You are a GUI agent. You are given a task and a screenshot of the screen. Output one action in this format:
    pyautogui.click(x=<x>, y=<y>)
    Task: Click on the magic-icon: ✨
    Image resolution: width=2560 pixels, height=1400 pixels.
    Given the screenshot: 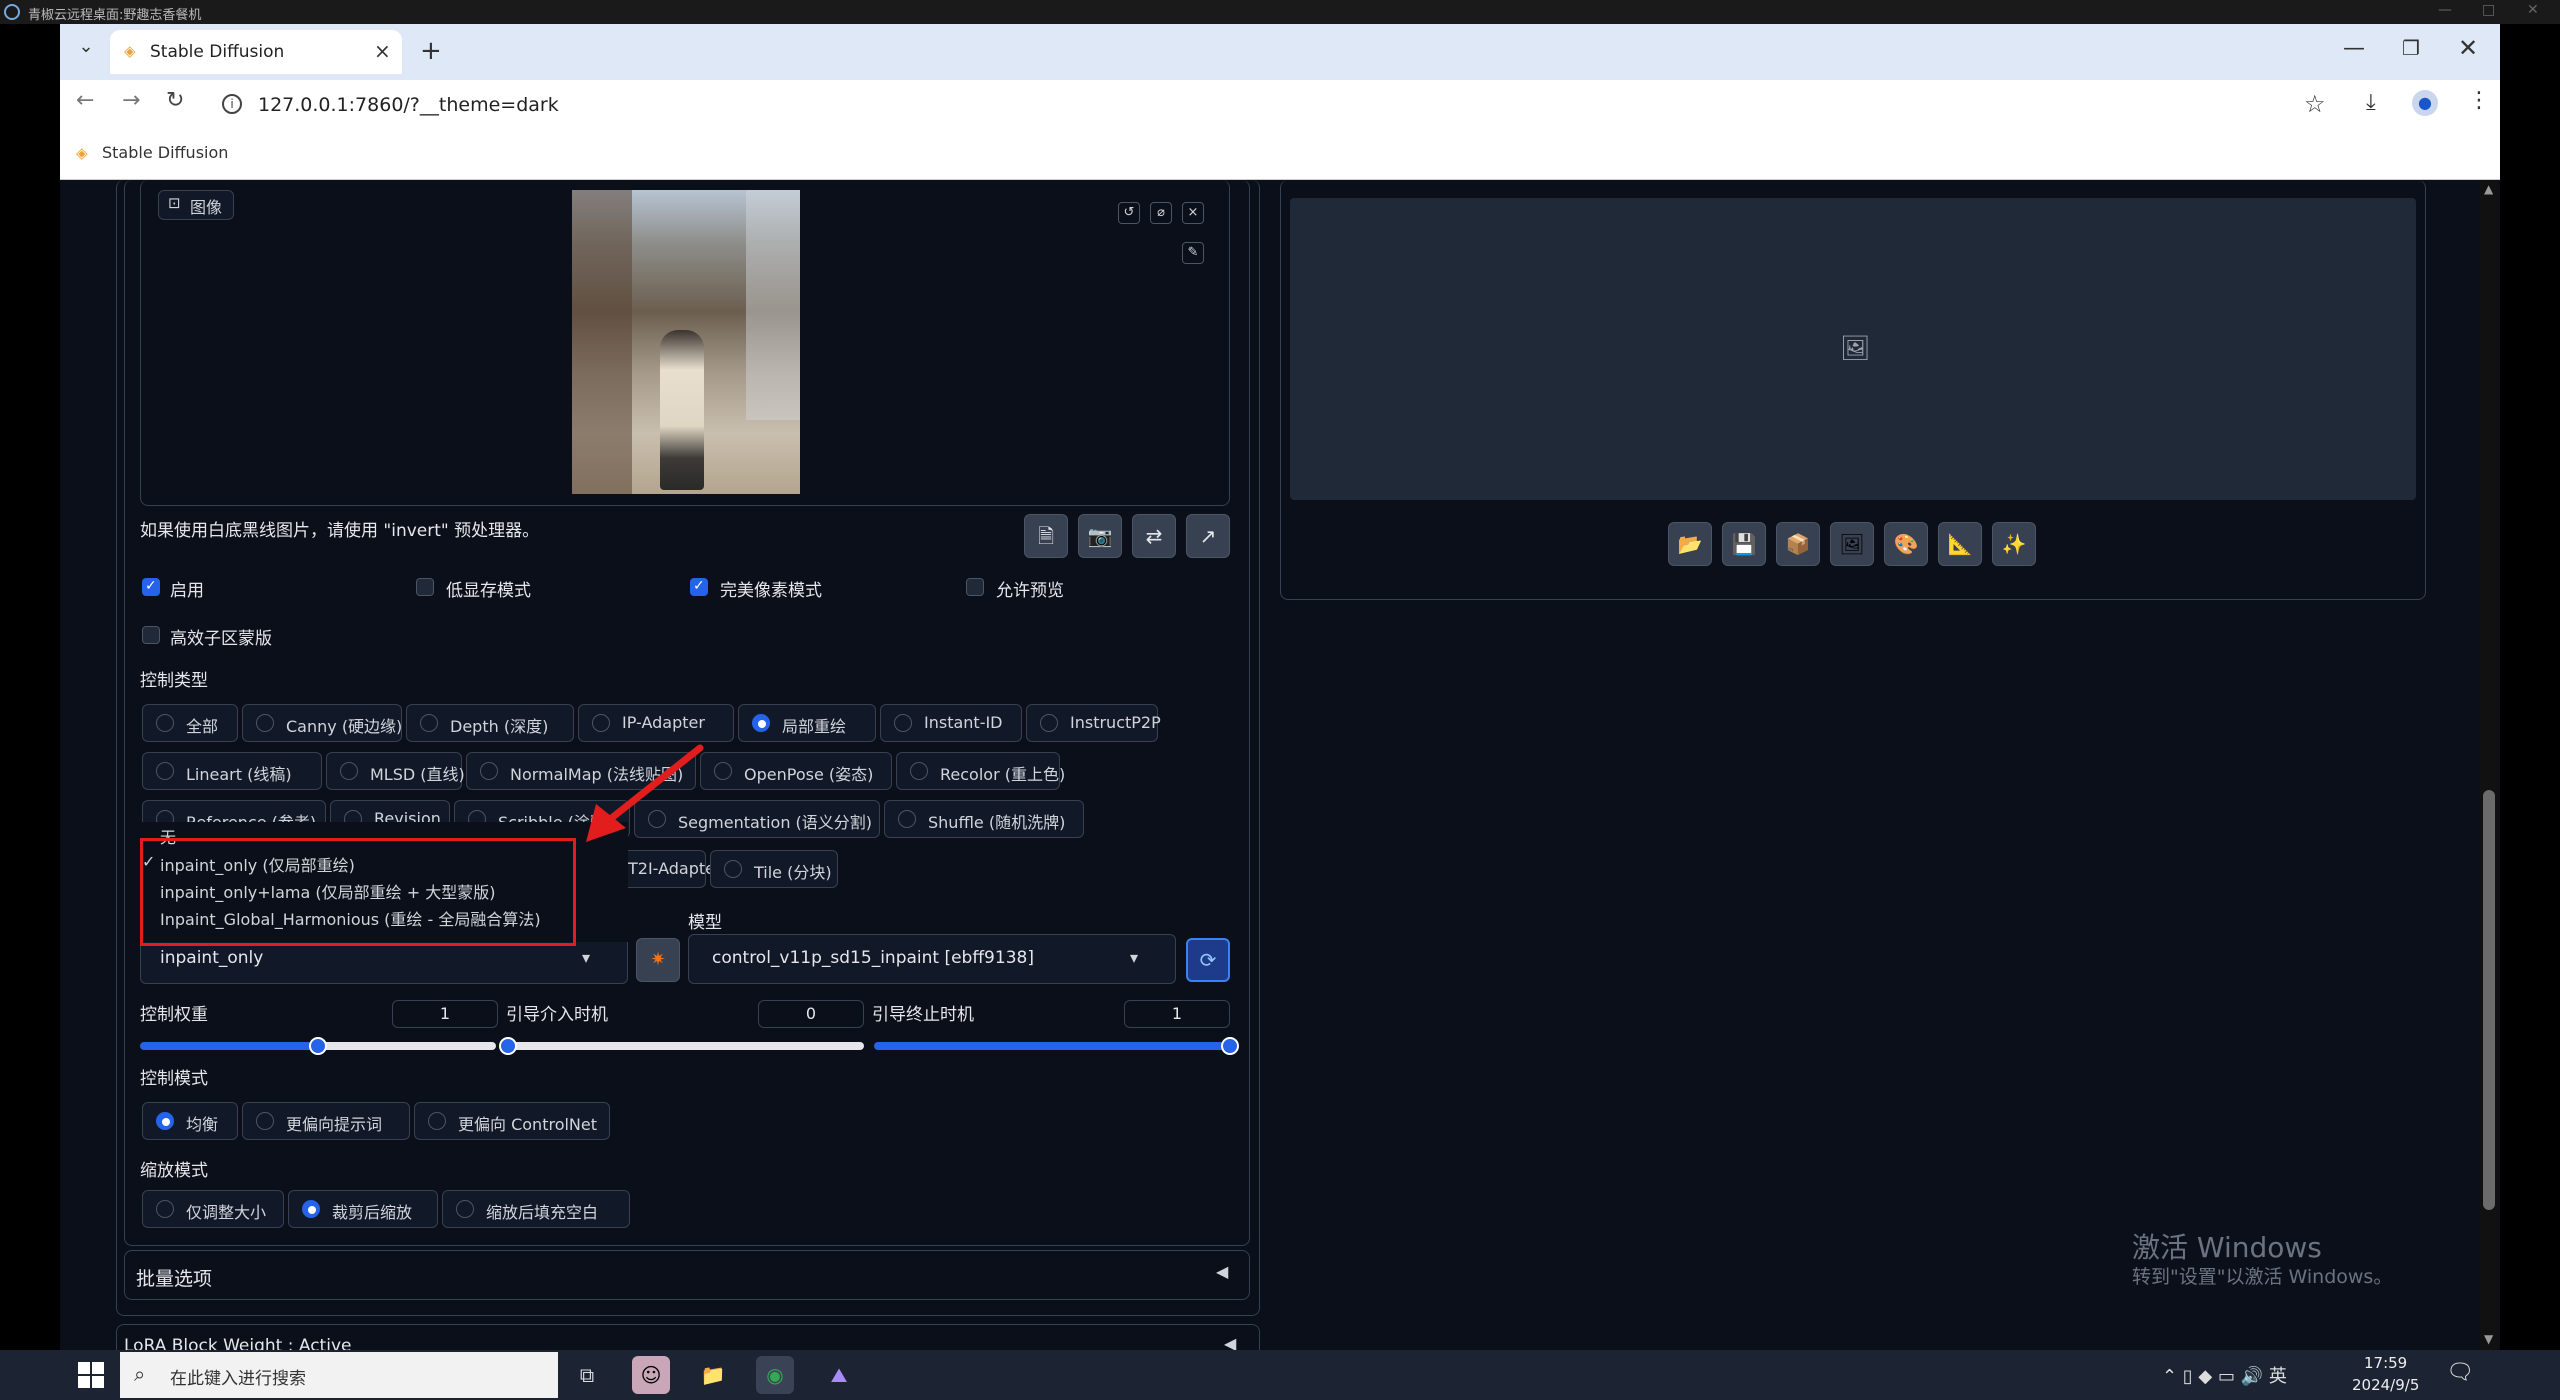 What is the action you would take?
    pyautogui.click(x=2014, y=544)
    